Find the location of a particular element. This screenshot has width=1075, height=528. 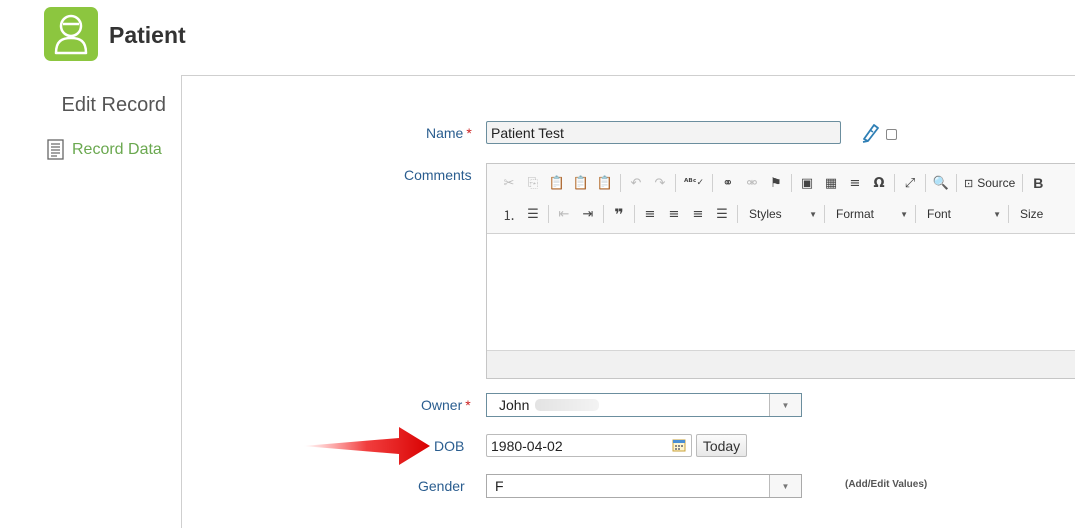

document-icon is located at coordinates (55, 149).